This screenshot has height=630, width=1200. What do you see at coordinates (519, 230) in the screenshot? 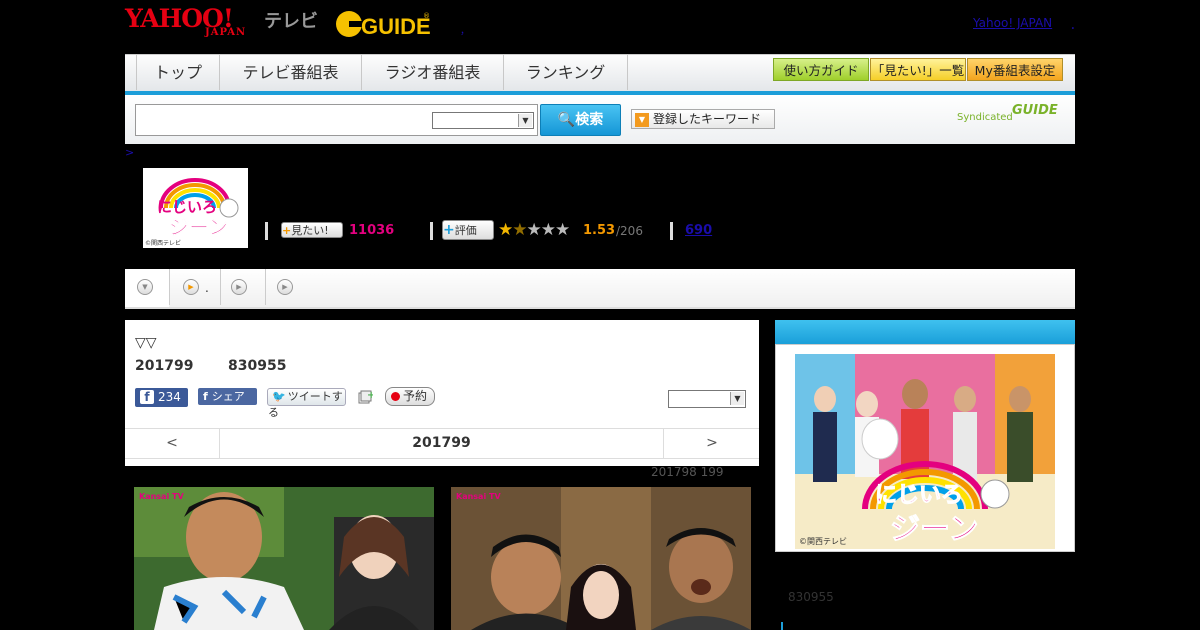
I see `star-half-icon: ★` at bounding box center [519, 230].